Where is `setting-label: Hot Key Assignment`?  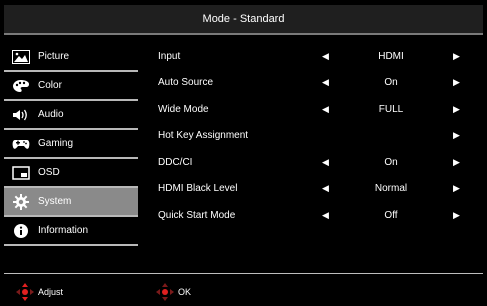
setting-label: Hot Key Assignment is located at coordinates (203, 136).